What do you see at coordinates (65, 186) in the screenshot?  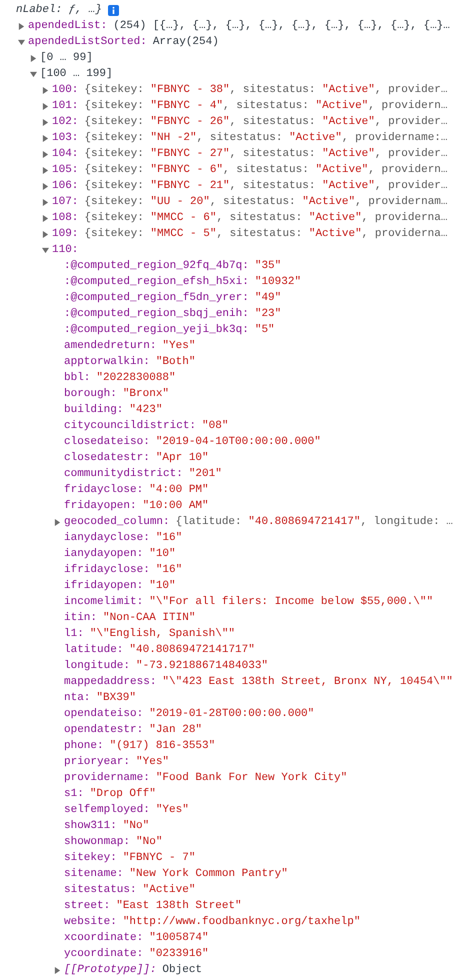 I see `property-name: 106:` at bounding box center [65, 186].